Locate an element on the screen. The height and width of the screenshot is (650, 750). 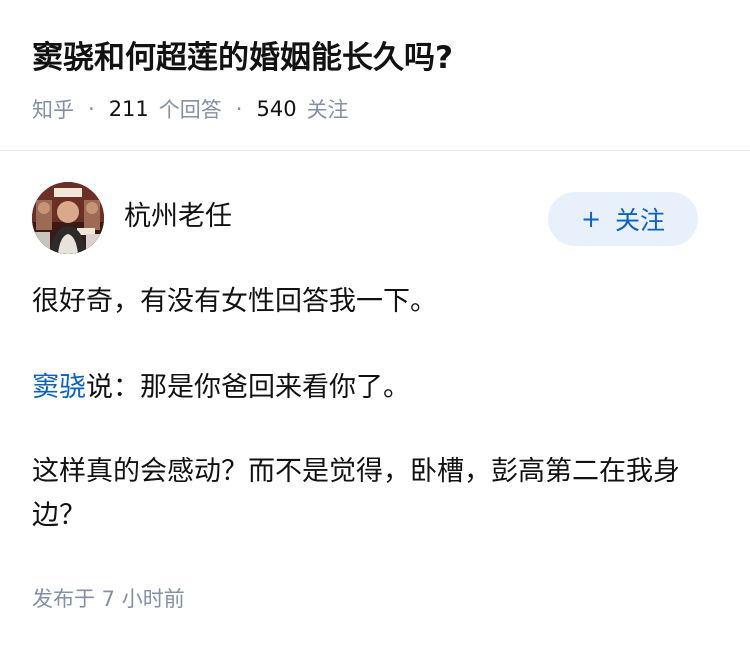
follow-button: + 关注 is located at coordinates (623, 219).